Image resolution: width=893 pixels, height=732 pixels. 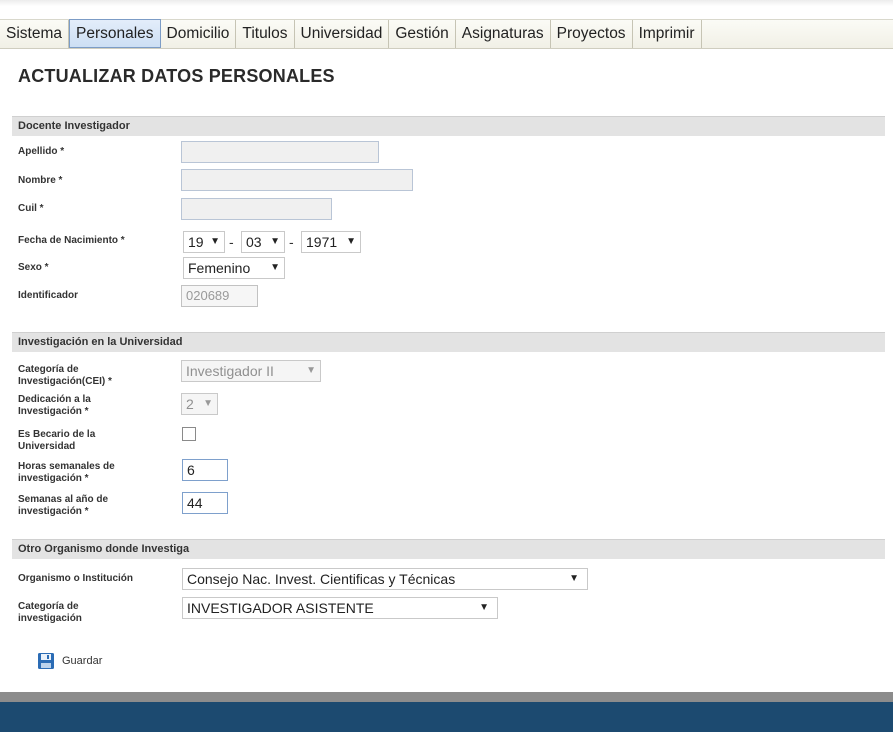 I want to click on tab-titulos: Titulos, so click(x=265, y=34).